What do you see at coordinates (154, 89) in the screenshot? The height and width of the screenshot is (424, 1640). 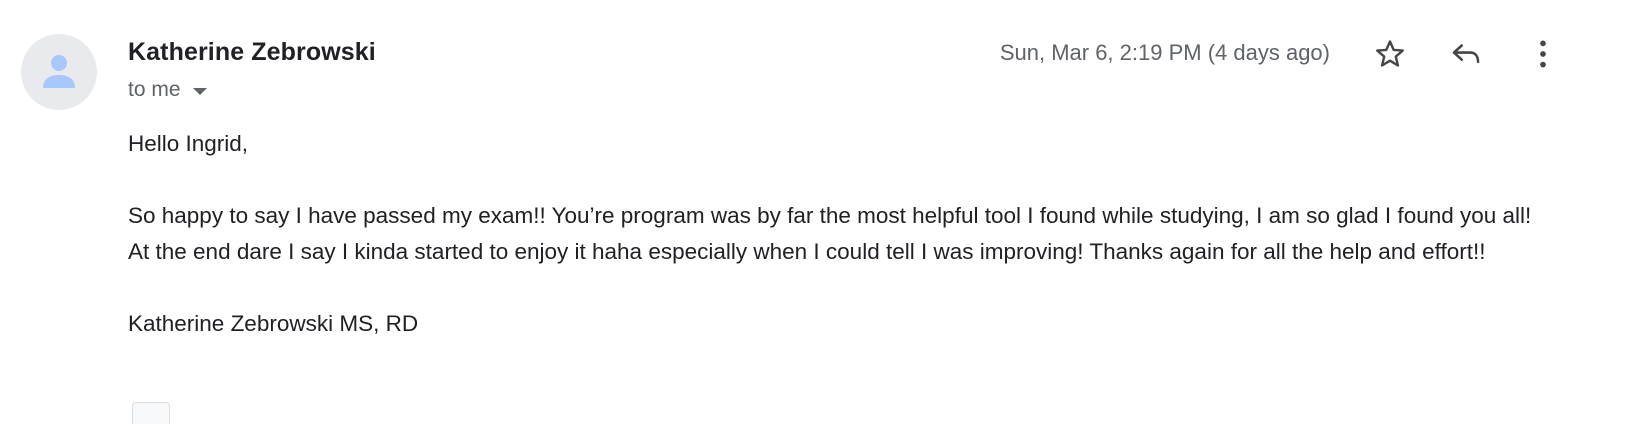 I see `recipient-label: to me` at bounding box center [154, 89].